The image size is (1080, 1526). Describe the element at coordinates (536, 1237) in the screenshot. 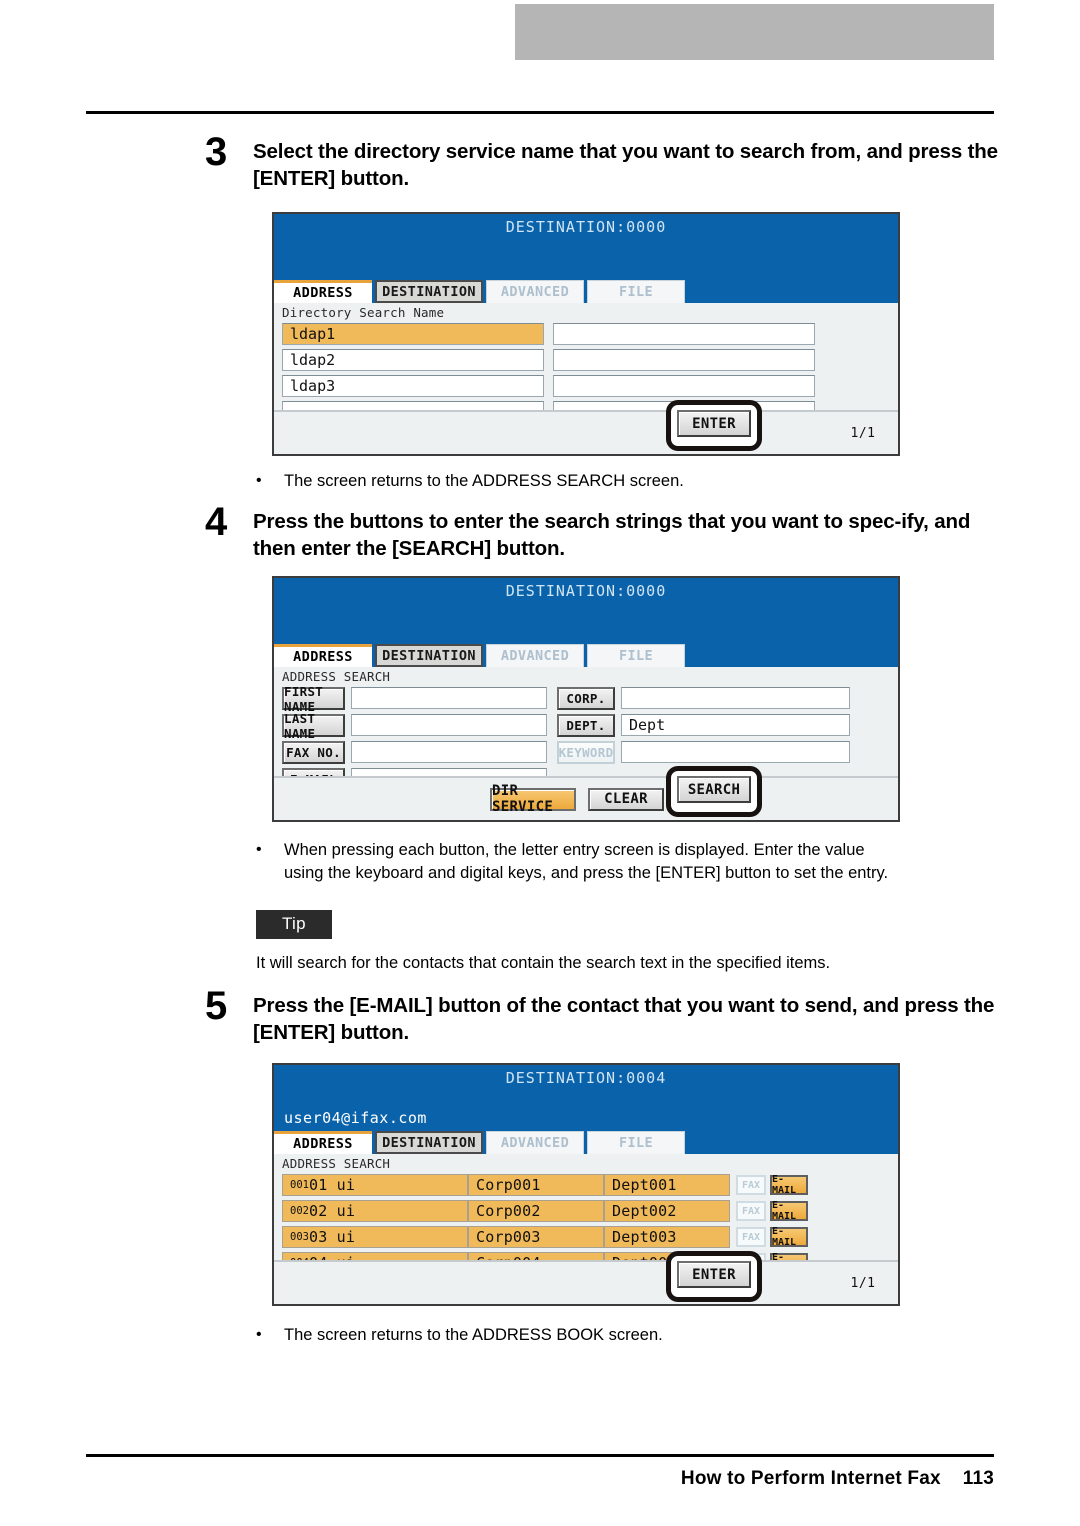

I see `result-corp: Corp003` at that location.